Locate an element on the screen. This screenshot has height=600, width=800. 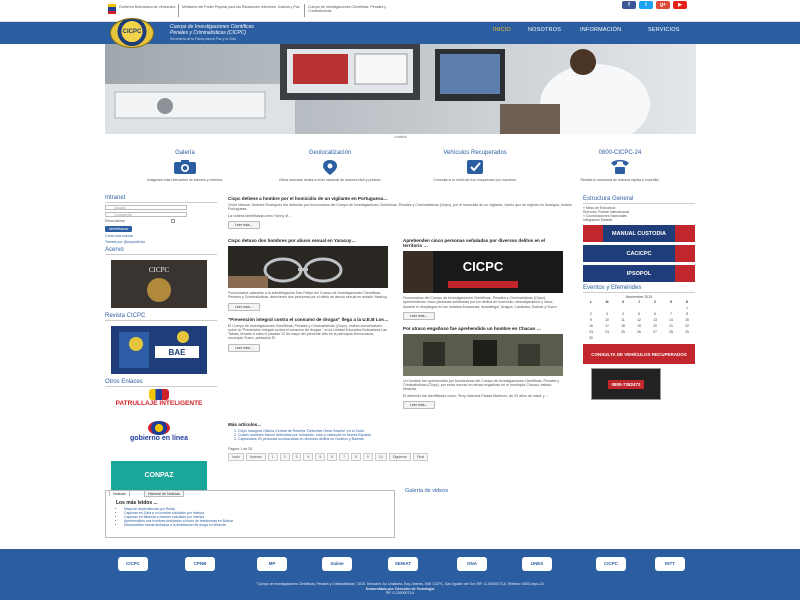
svg-text: BAE is located at coordinates (178, 352).